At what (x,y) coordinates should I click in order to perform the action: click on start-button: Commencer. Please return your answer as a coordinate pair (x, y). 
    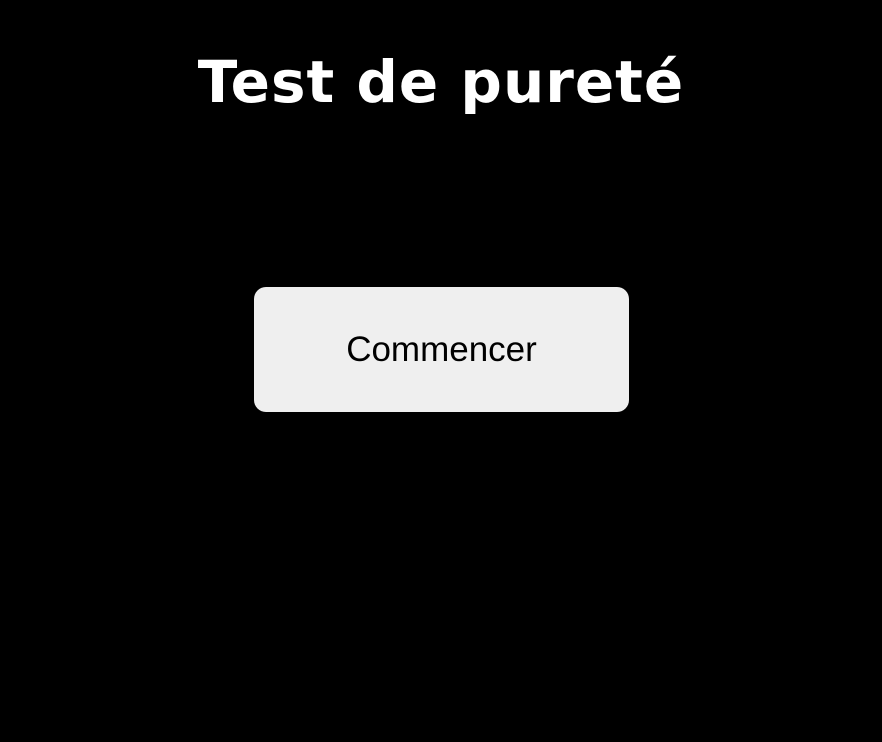
    Looking at the image, I should click on (441, 349).